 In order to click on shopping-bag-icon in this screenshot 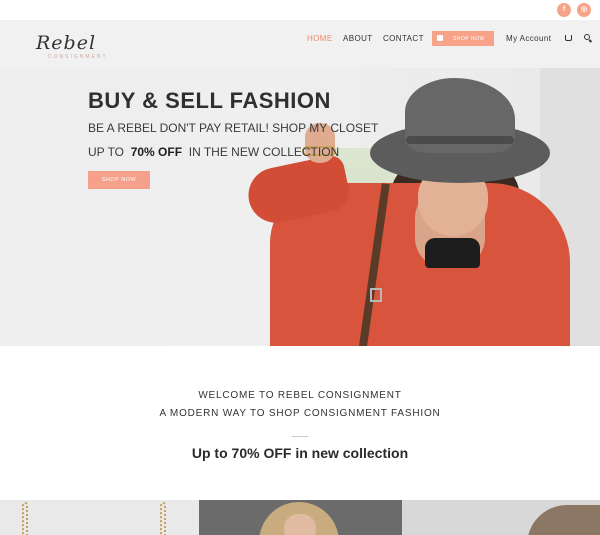, I will do `click(440, 38)`.